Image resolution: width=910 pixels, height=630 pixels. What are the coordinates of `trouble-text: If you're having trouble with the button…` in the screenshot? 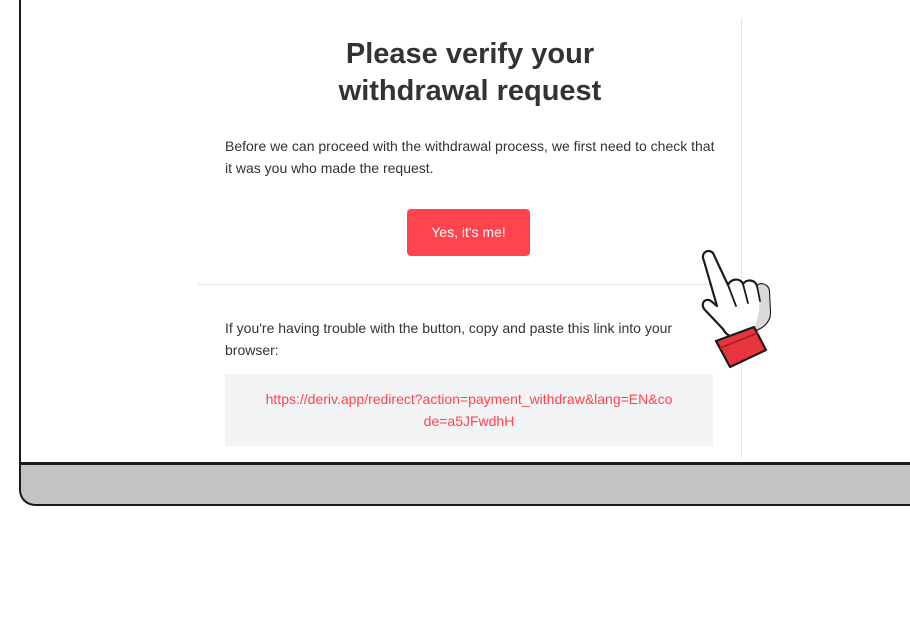 It's located at (449, 339).